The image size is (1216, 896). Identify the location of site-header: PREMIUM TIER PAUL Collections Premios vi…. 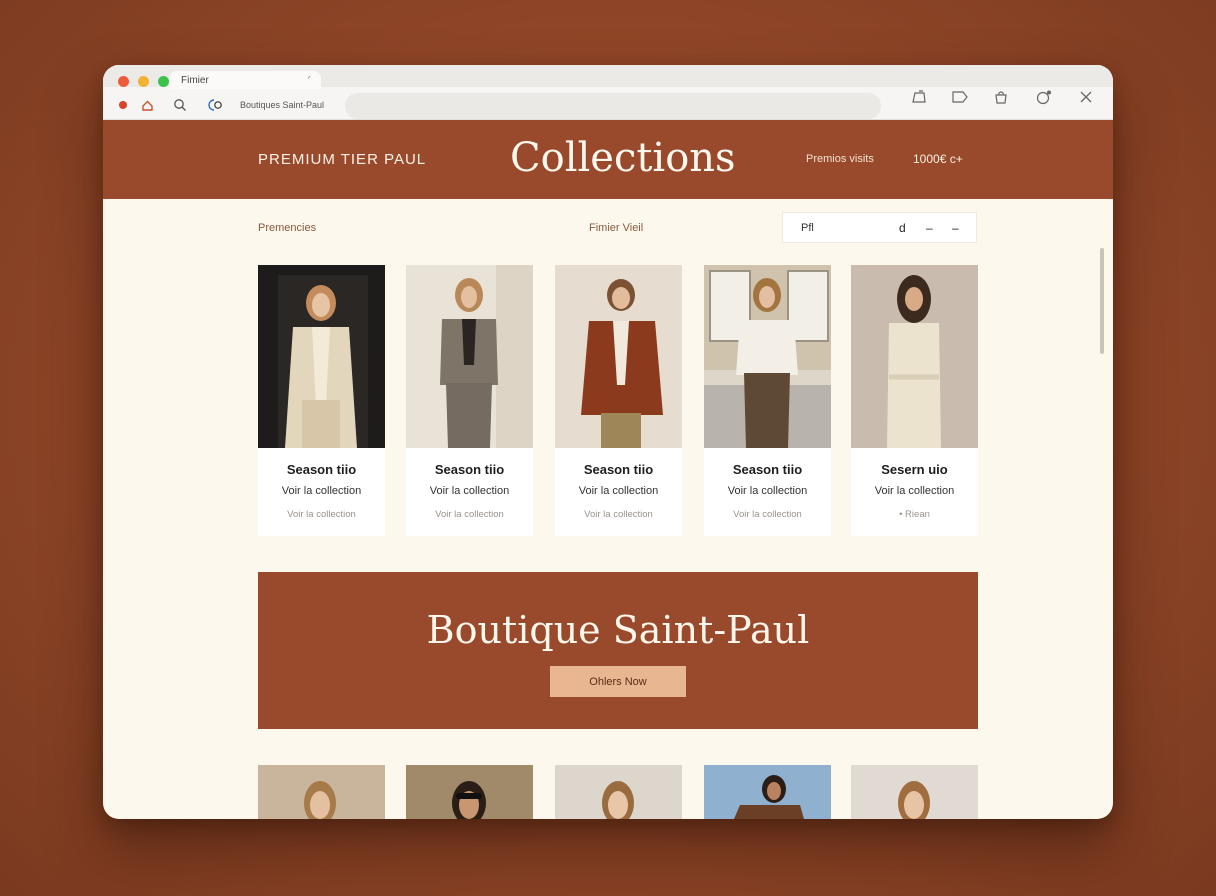
(608, 159).